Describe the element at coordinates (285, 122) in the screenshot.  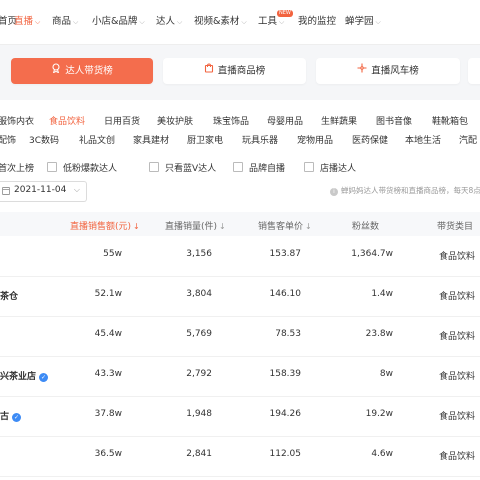
I see `category-chip: 母婴用品` at that location.